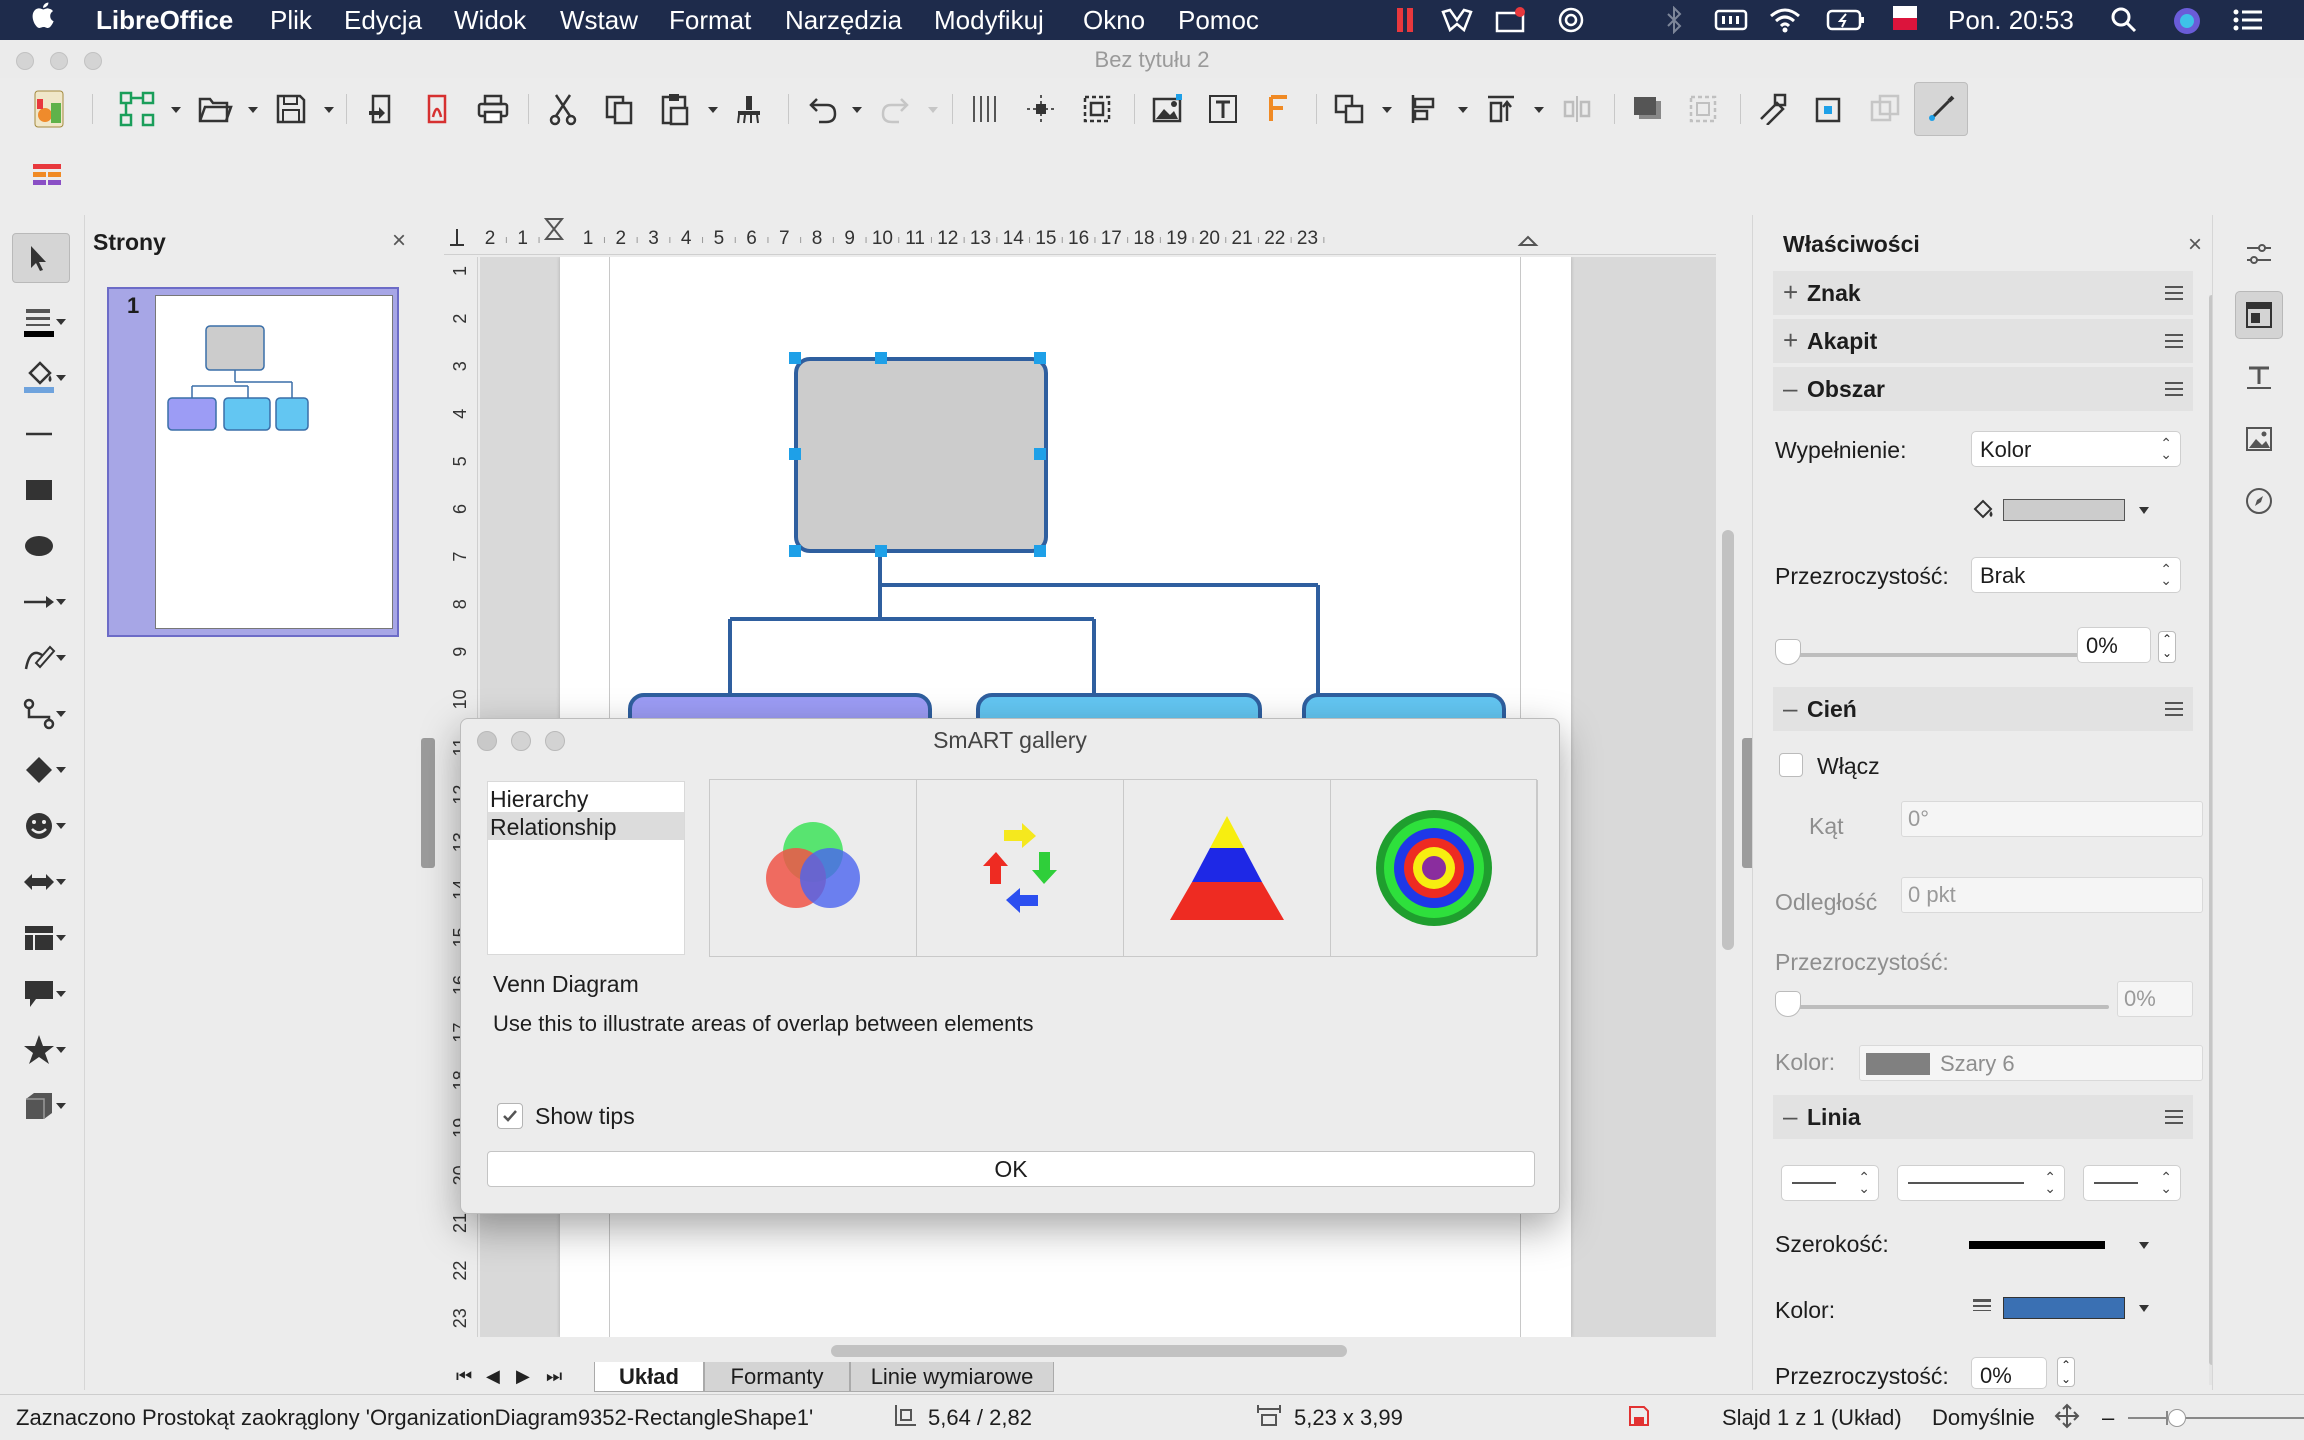 The height and width of the screenshot is (1440, 2304). I want to click on clipboard-tool-icon, so click(1457, 20).